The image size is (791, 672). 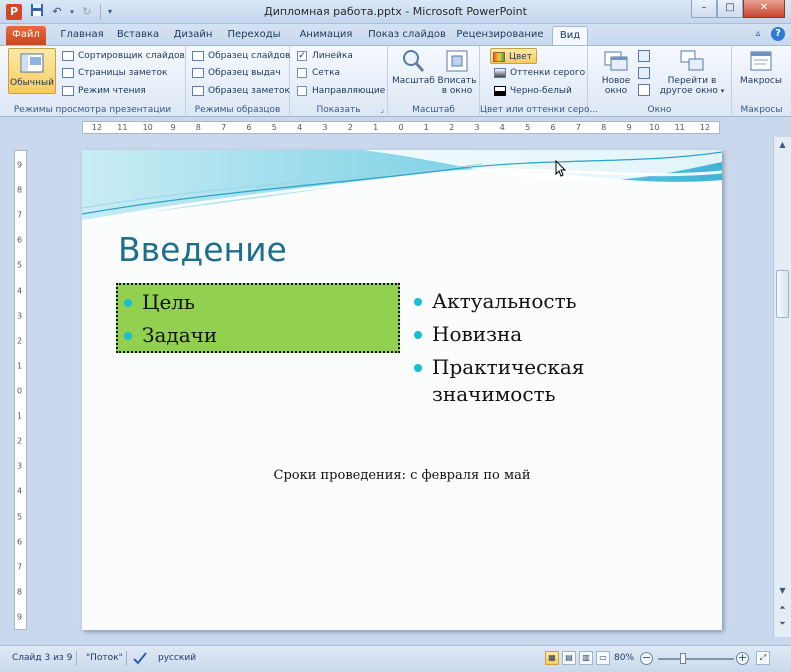 What do you see at coordinates (260, 302) in the screenshot?
I see `bullet-item: Цель` at bounding box center [260, 302].